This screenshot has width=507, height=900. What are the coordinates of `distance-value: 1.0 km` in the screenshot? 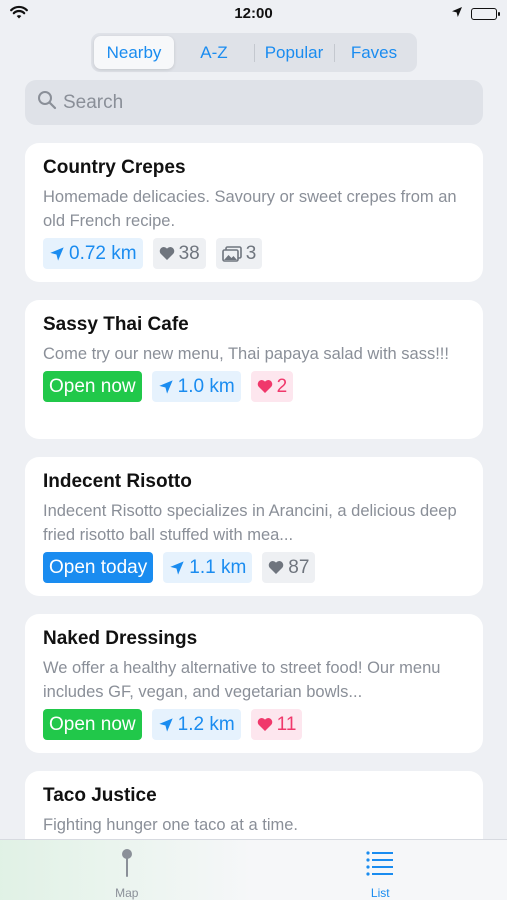 It's located at (206, 386).